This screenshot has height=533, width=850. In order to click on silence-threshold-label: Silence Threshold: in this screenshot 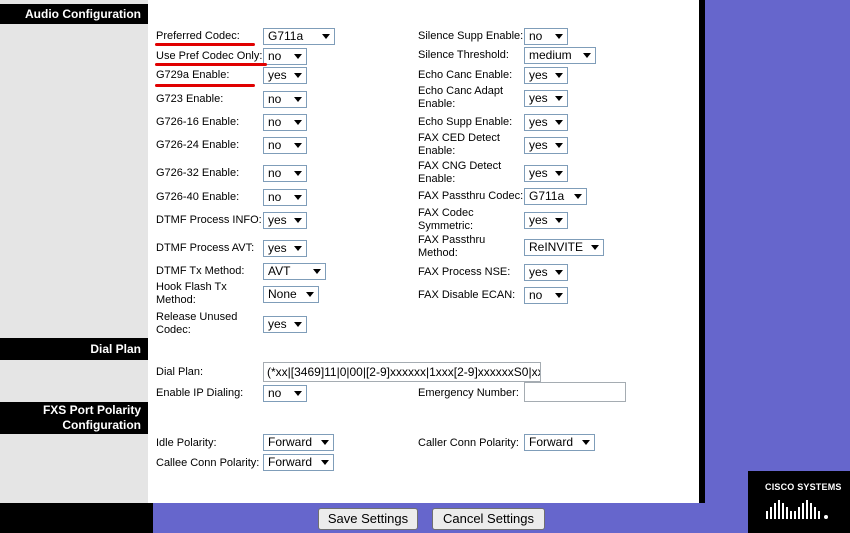, I will do `click(463, 55)`.